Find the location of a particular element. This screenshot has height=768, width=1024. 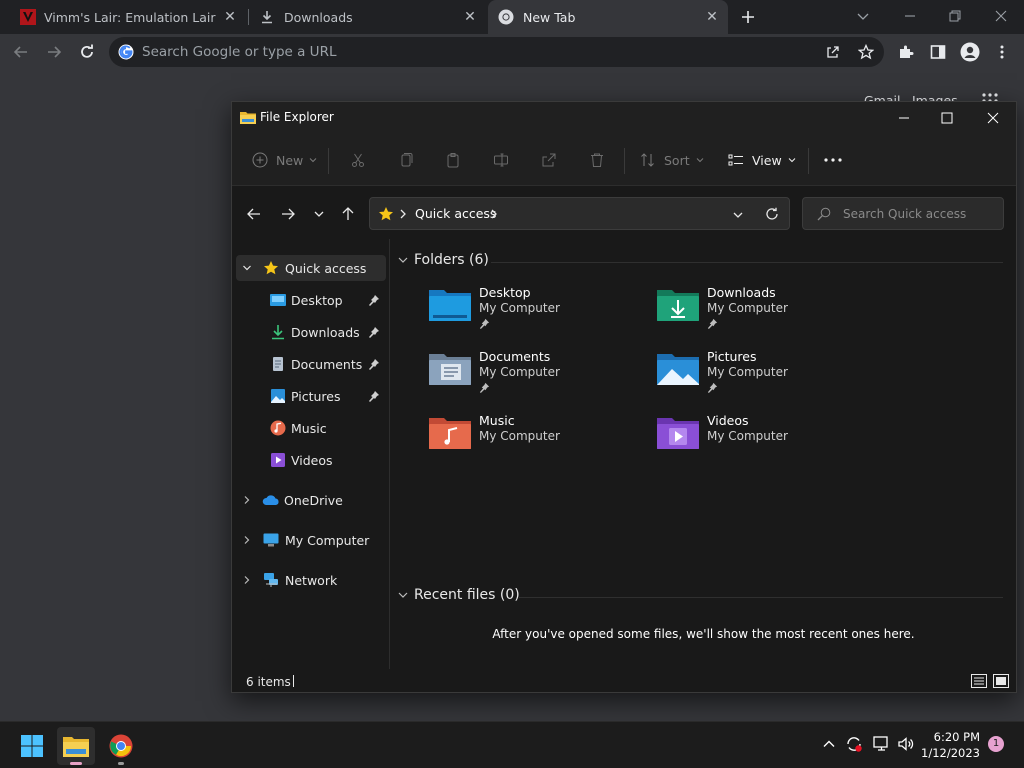

folder-tile-desktop: Desktop My Computer is located at coordinates (539, 313).